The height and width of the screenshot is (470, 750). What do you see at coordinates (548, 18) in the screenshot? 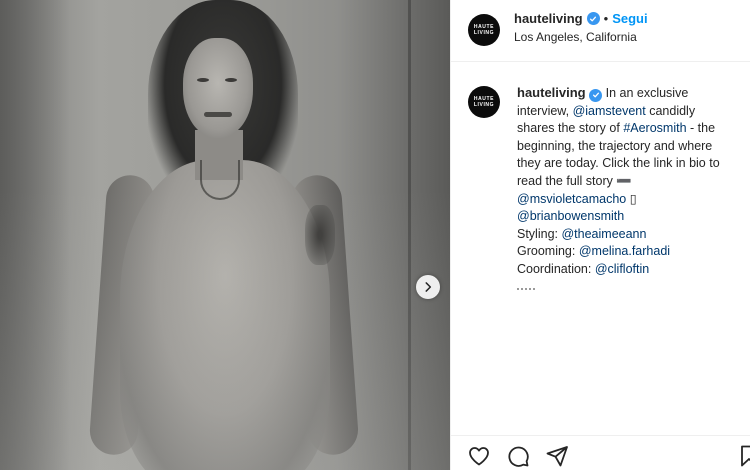
I see `header-username: hauteliving` at bounding box center [548, 18].